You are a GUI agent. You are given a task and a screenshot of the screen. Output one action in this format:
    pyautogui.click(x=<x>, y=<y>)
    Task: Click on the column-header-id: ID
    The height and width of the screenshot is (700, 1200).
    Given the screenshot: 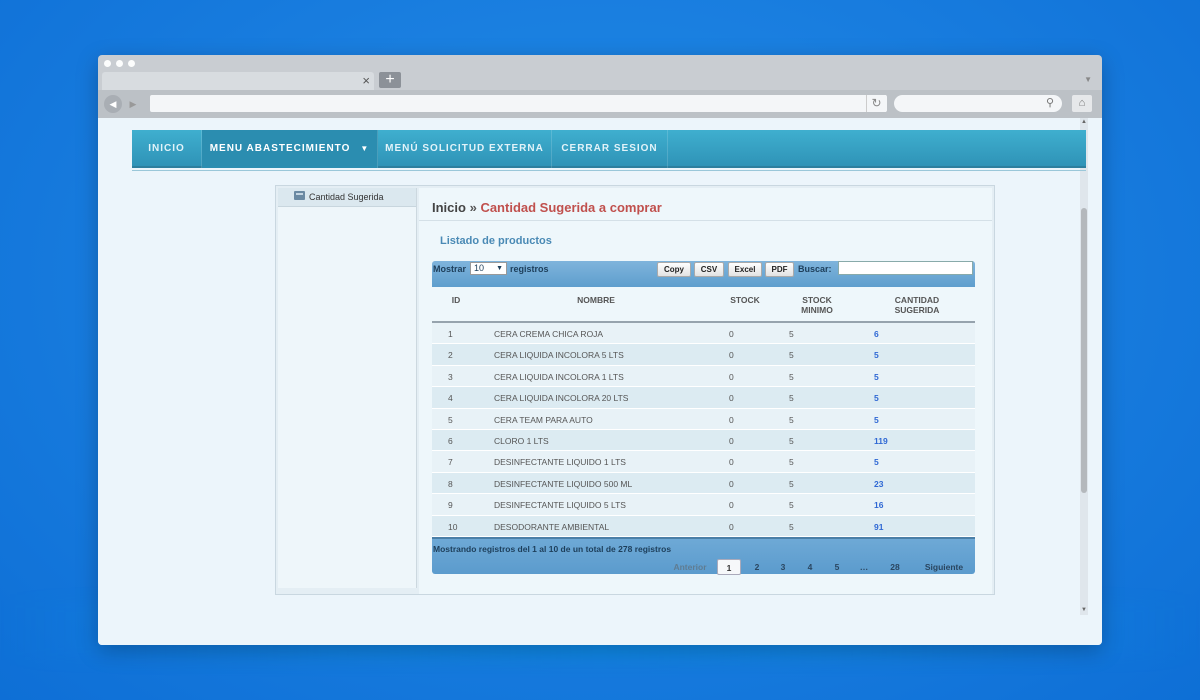 What is the action you would take?
    pyautogui.click(x=456, y=300)
    